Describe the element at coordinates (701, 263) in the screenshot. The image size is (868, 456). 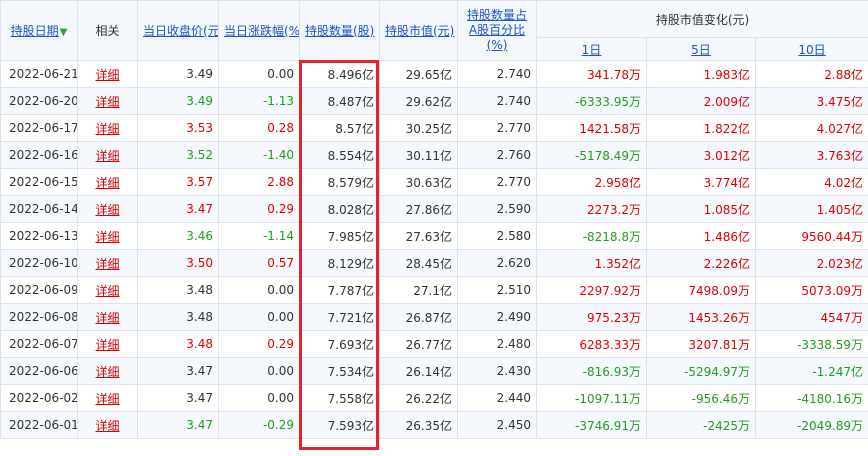
I see `change-5d-cell: 2.226亿` at that location.